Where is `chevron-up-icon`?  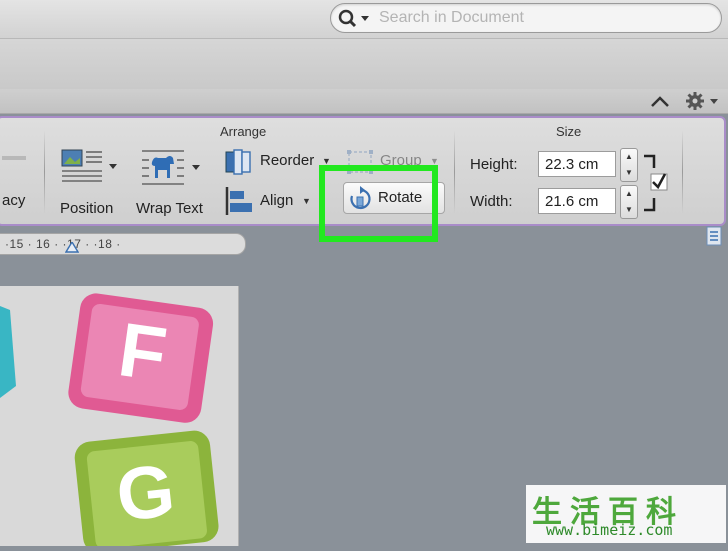
chevron-up-icon is located at coordinates (660, 101).